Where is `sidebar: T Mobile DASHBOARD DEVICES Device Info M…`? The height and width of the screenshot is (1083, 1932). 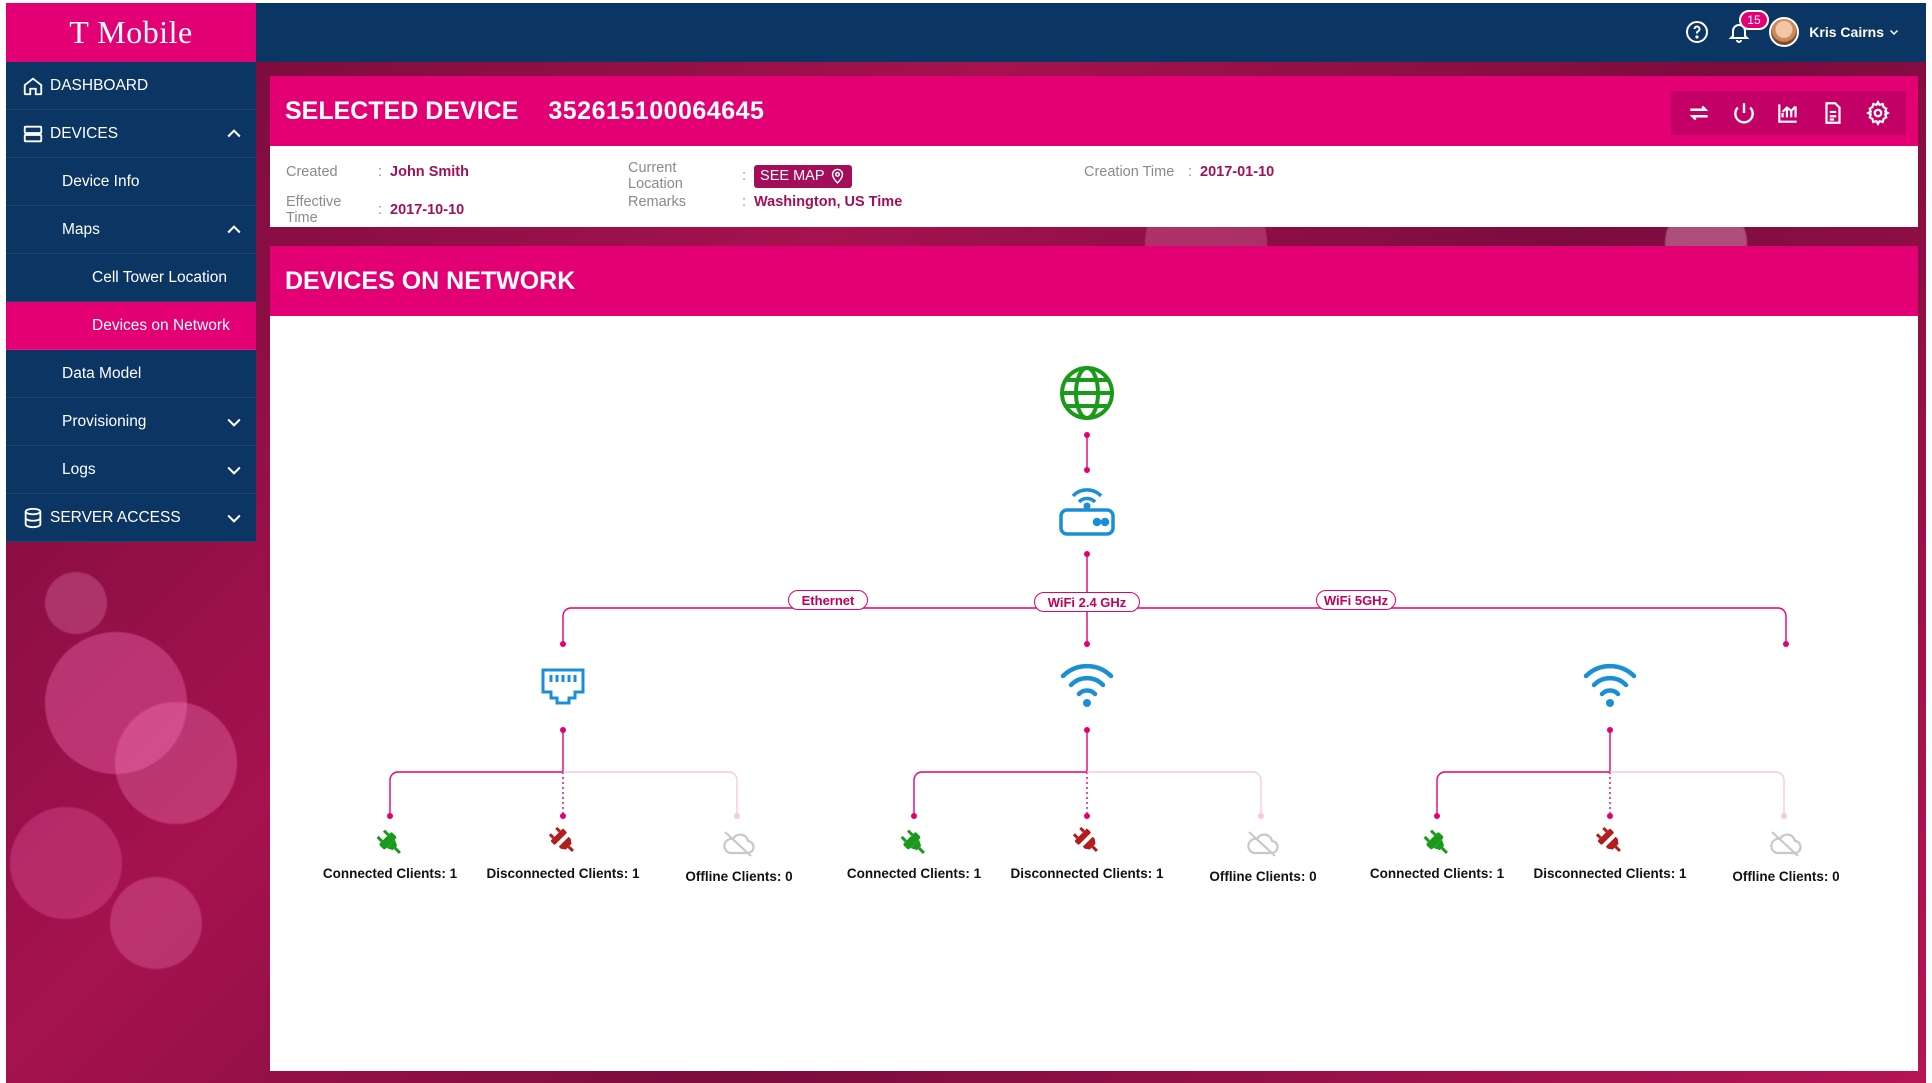
sidebar: T Mobile DASHBOARD DEVICES Device Info M… is located at coordinates (131, 543).